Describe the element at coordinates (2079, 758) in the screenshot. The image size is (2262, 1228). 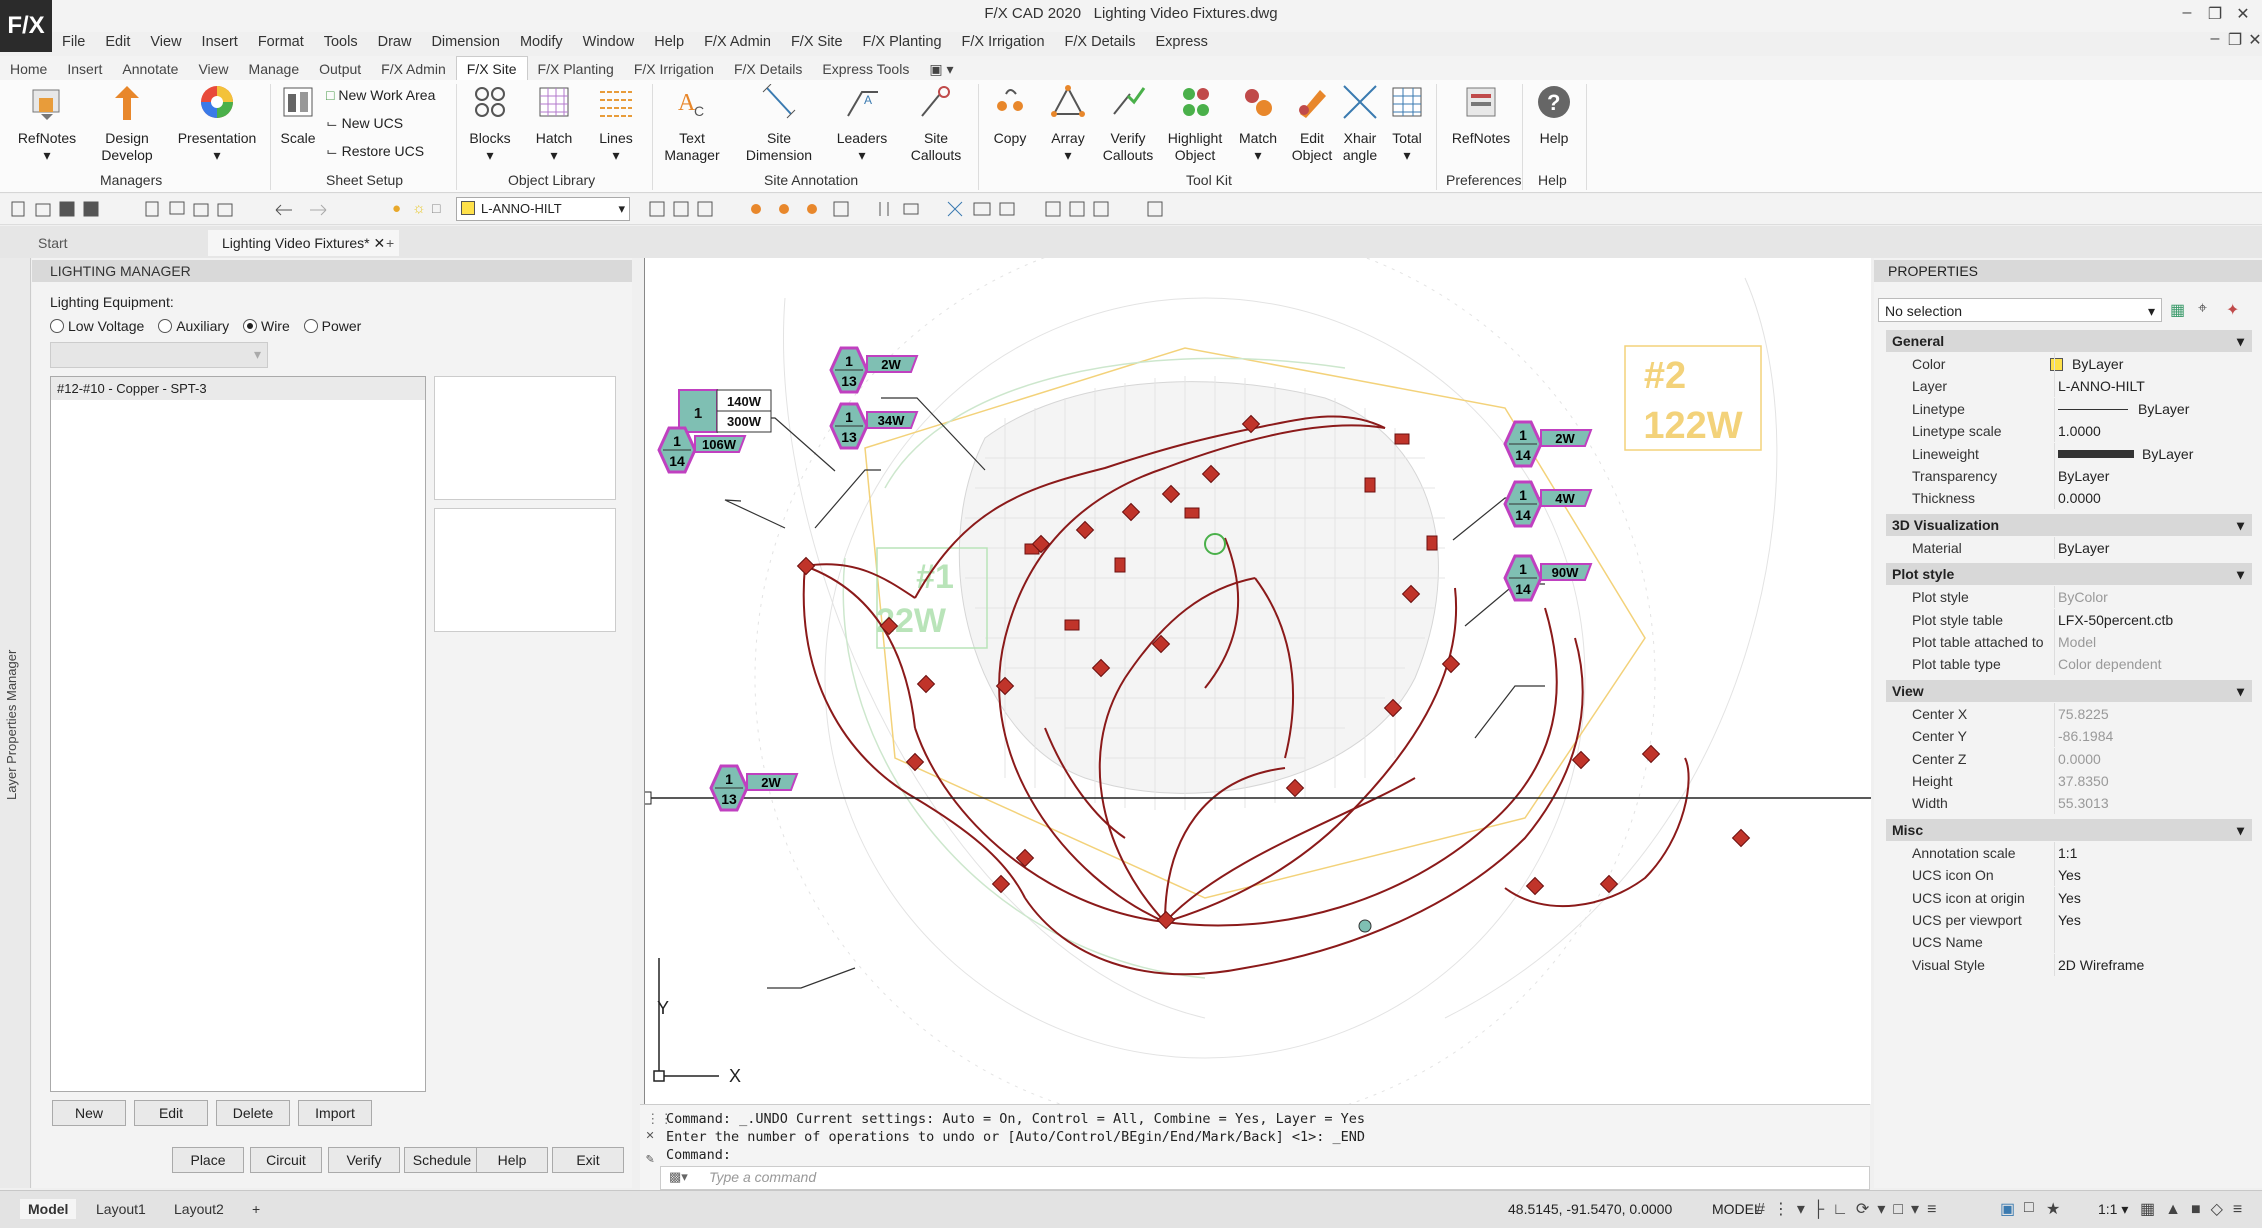
I see `property-row: Center Z 0.0000` at that location.